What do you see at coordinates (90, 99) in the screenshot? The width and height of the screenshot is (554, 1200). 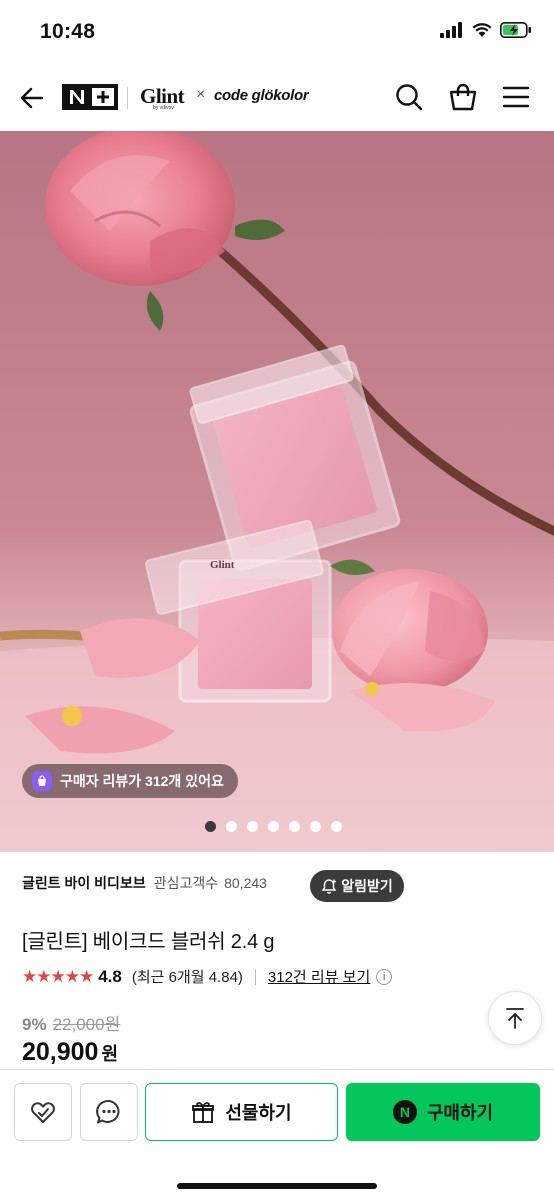 I see `nplus-logo` at bounding box center [90, 99].